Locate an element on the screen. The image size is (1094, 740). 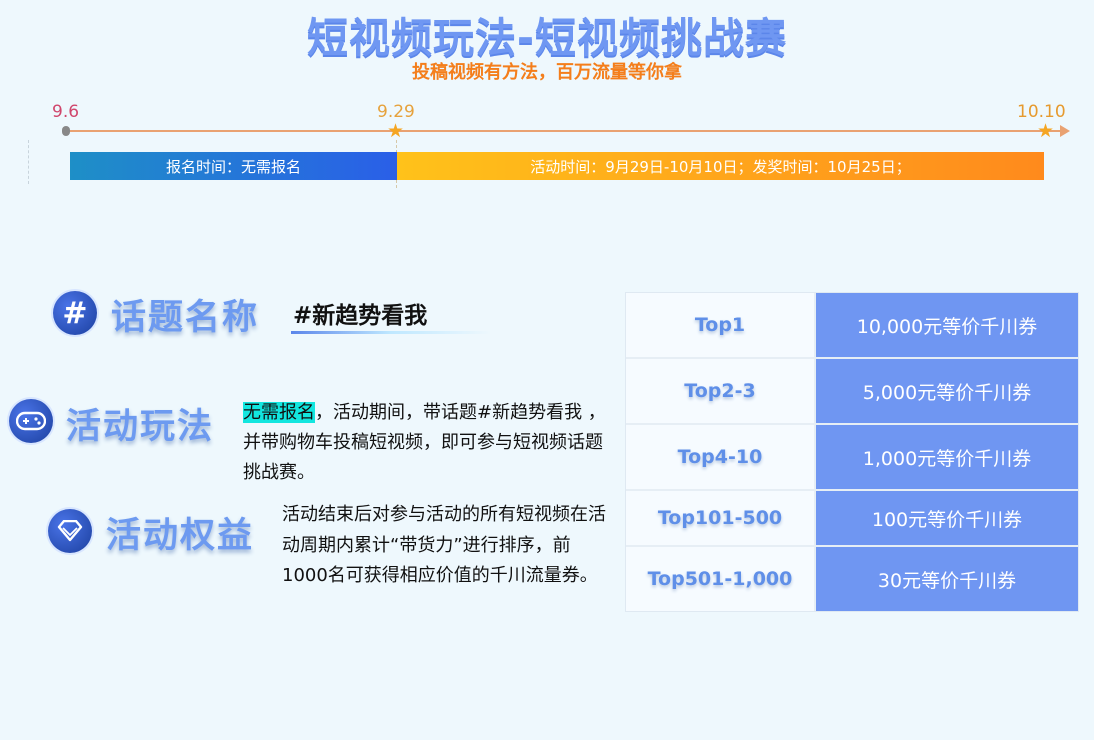
rank-cell: Top2-3 is located at coordinates (721, 391).